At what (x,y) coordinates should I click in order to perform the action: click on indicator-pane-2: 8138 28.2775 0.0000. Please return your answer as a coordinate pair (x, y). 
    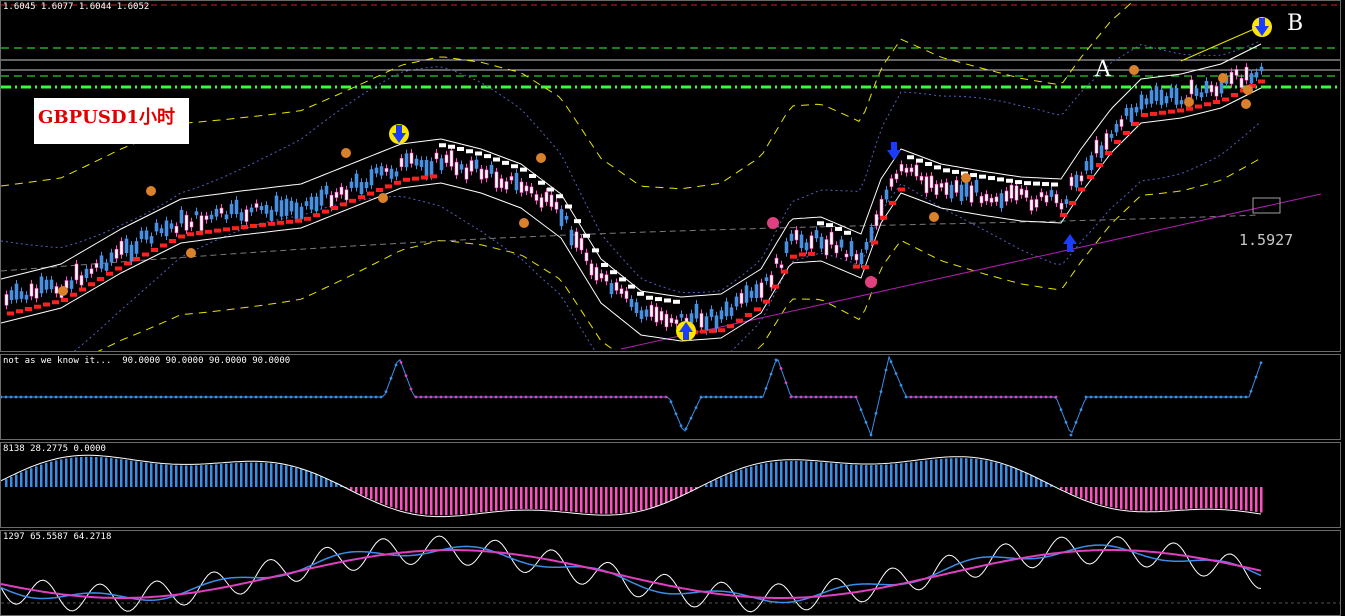
    Looking at the image, I should click on (670, 485).